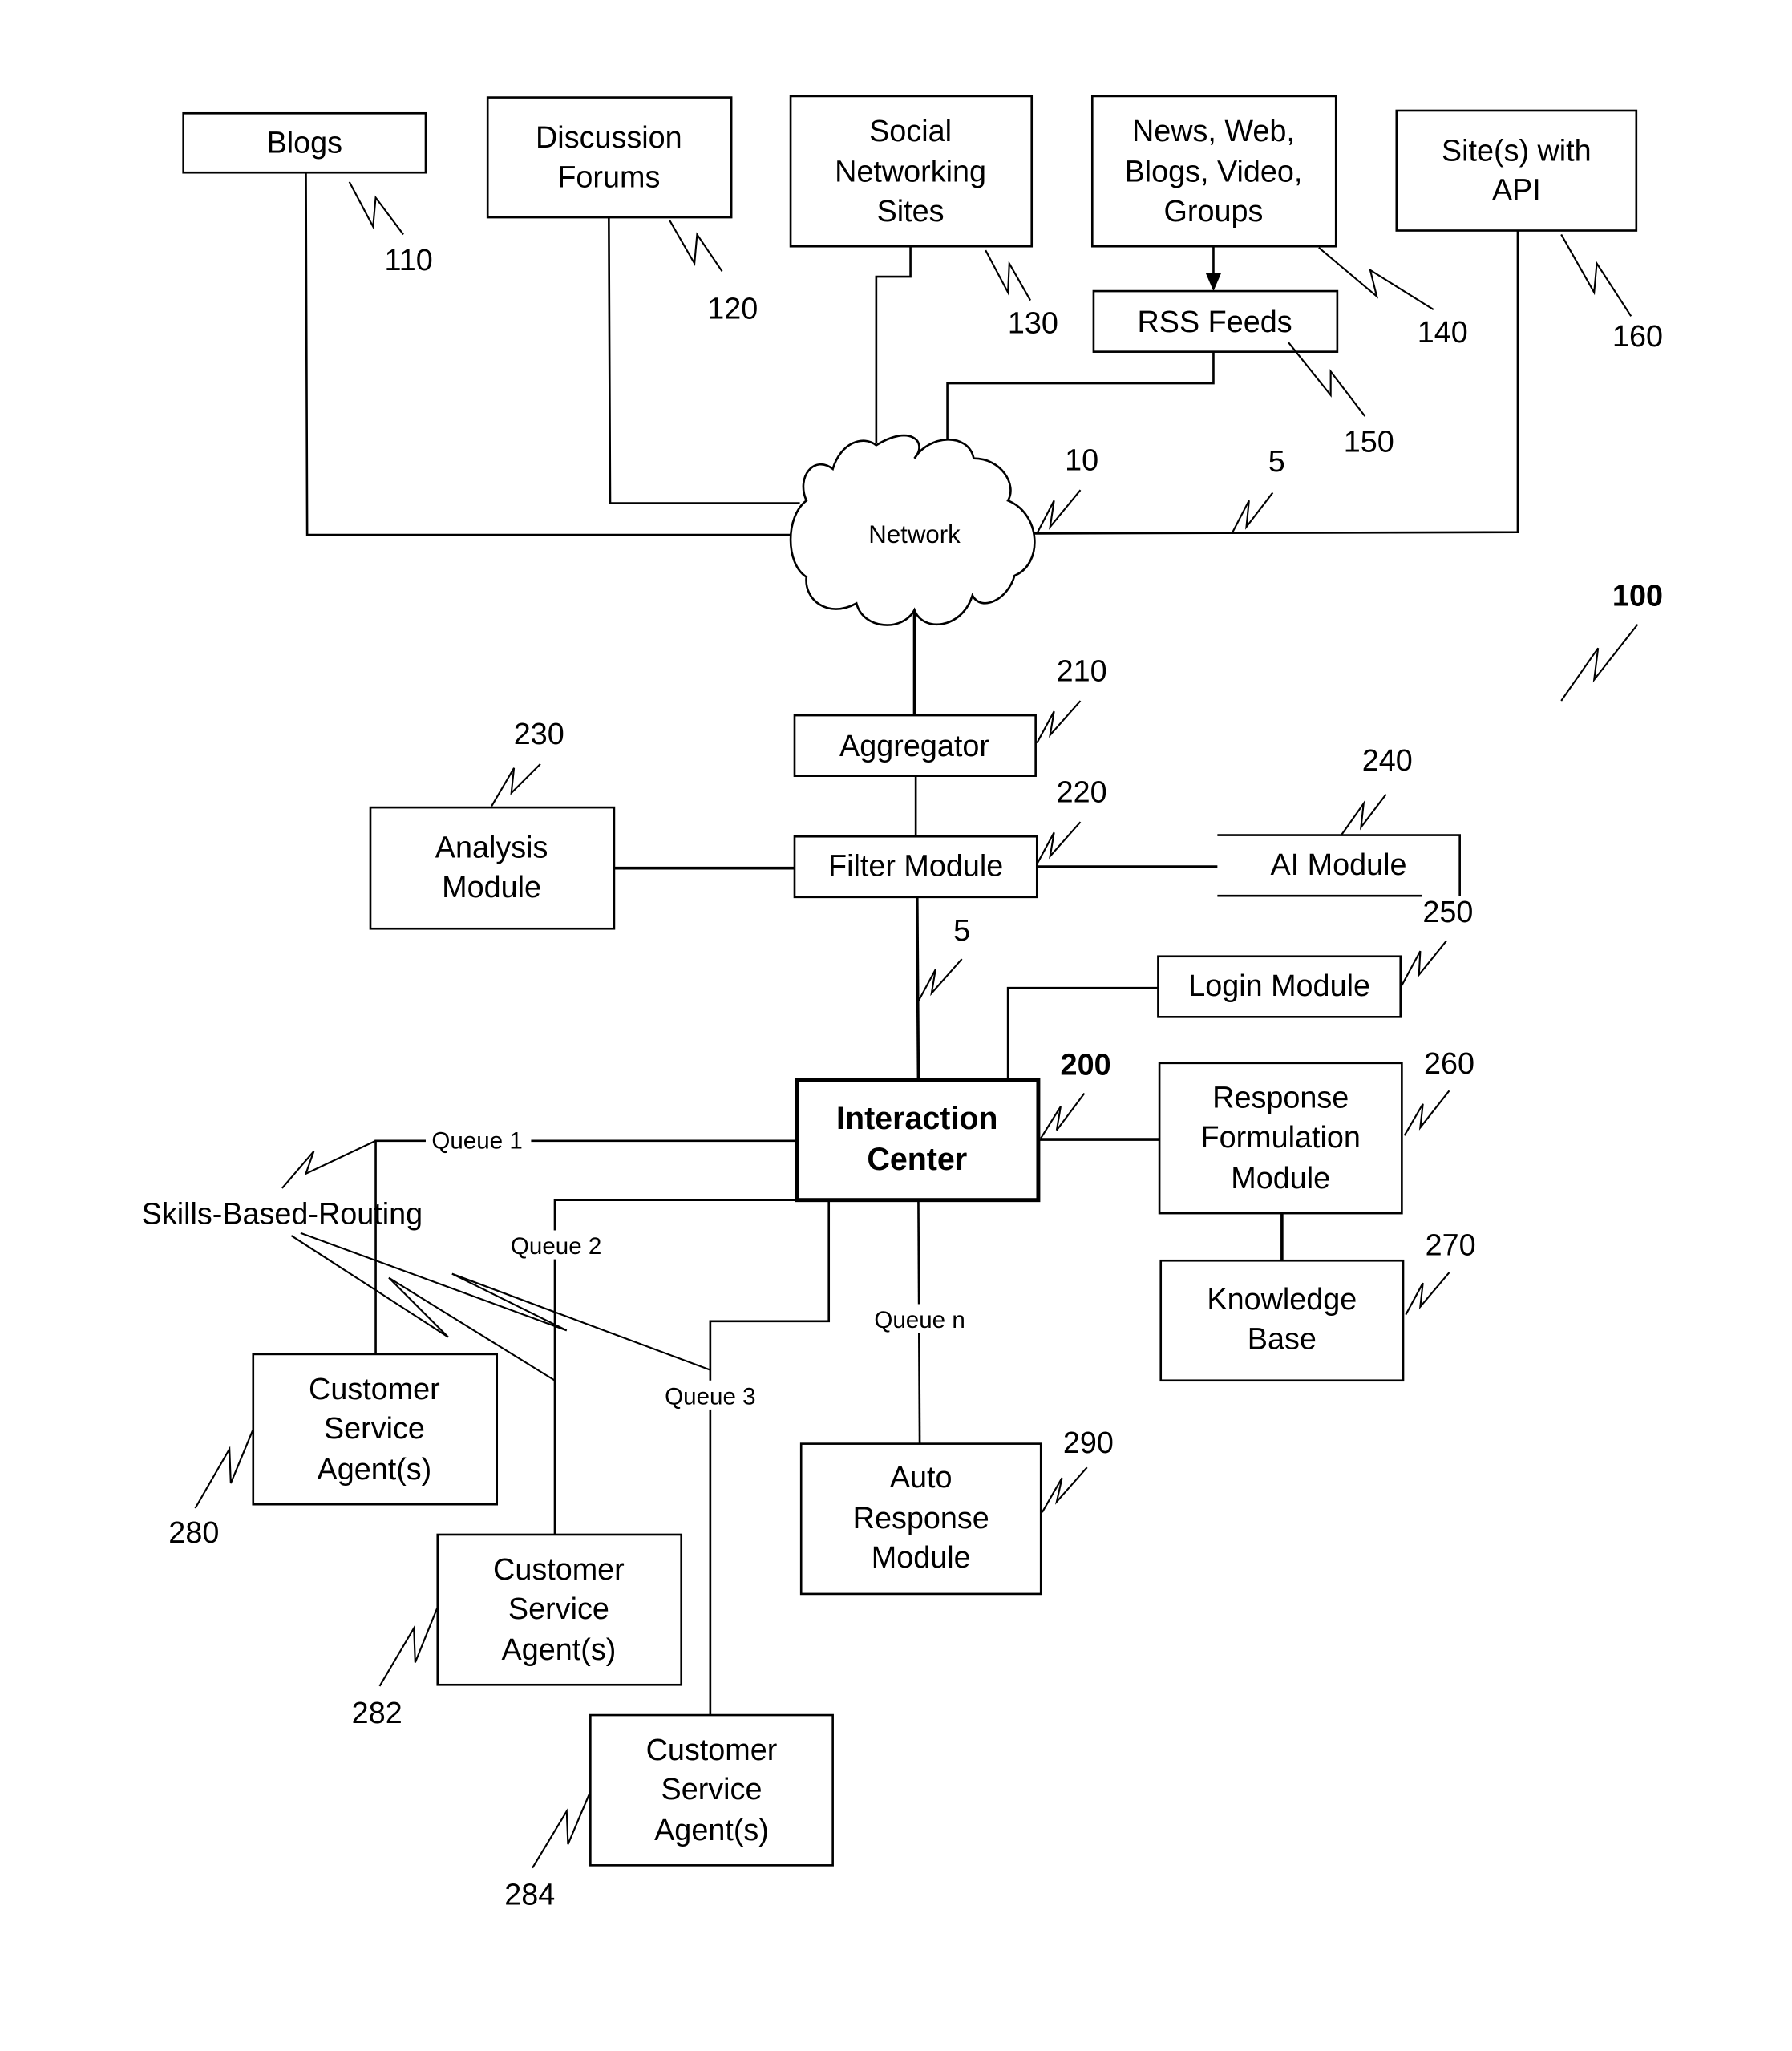 The image size is (1792, 2051). What do you see at coordinates (961, 931) in the screenshot?
I see `ref-5-mid: 5` at bounding box center [961, 931].